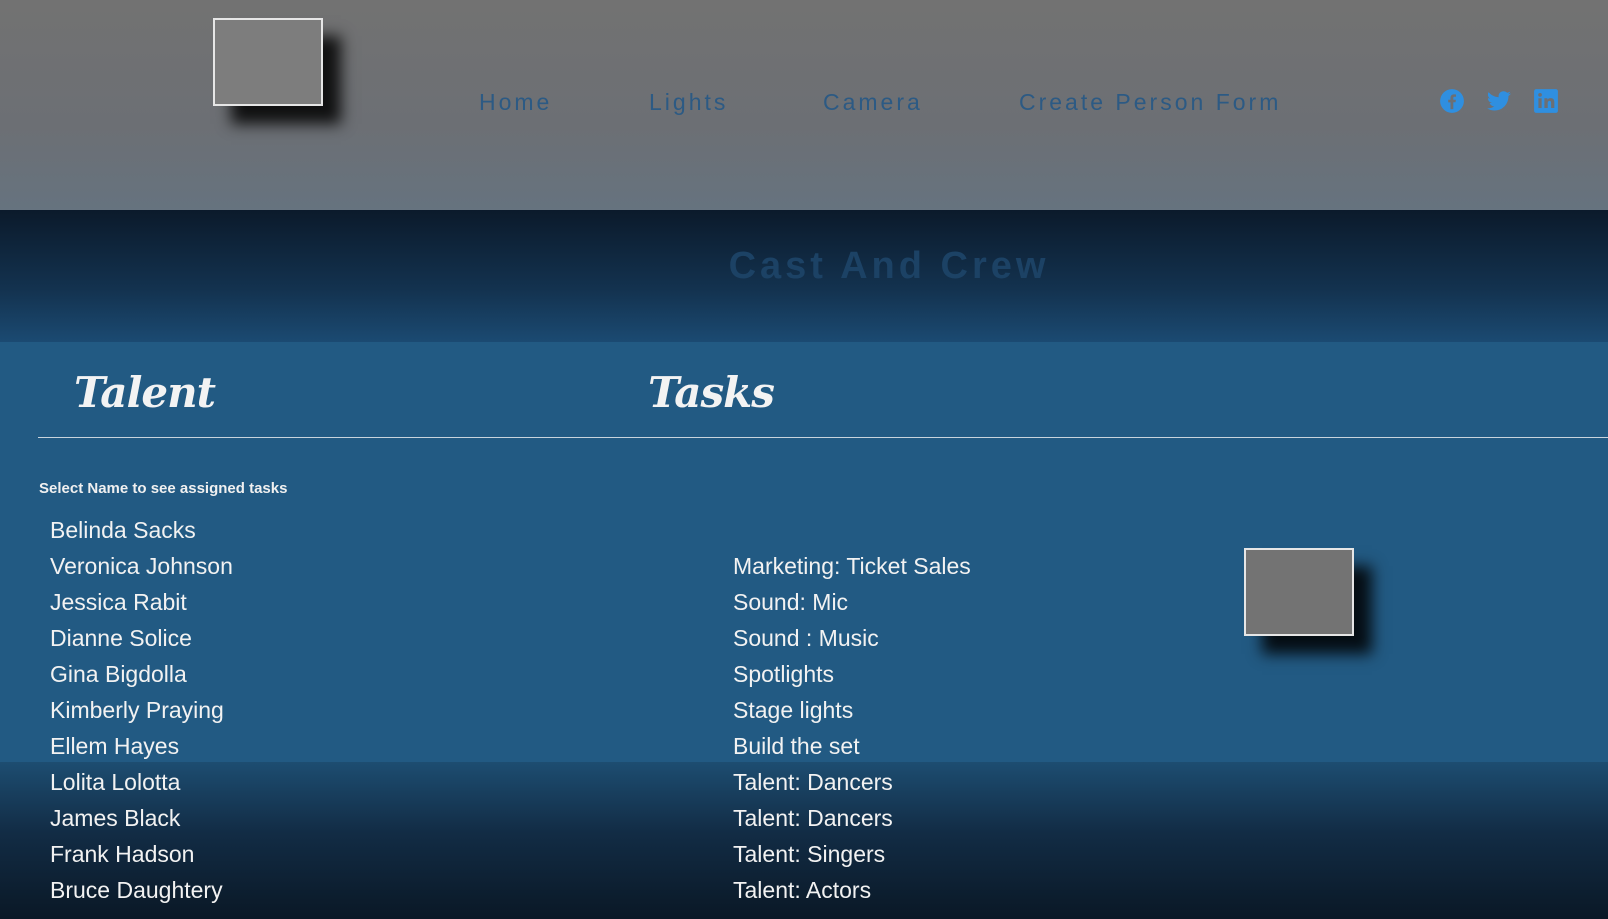  What do you see at coordinates (889, 266) in the screenshot?
I see `page-title: Cast And Crew` at bounding box center [889, 266].